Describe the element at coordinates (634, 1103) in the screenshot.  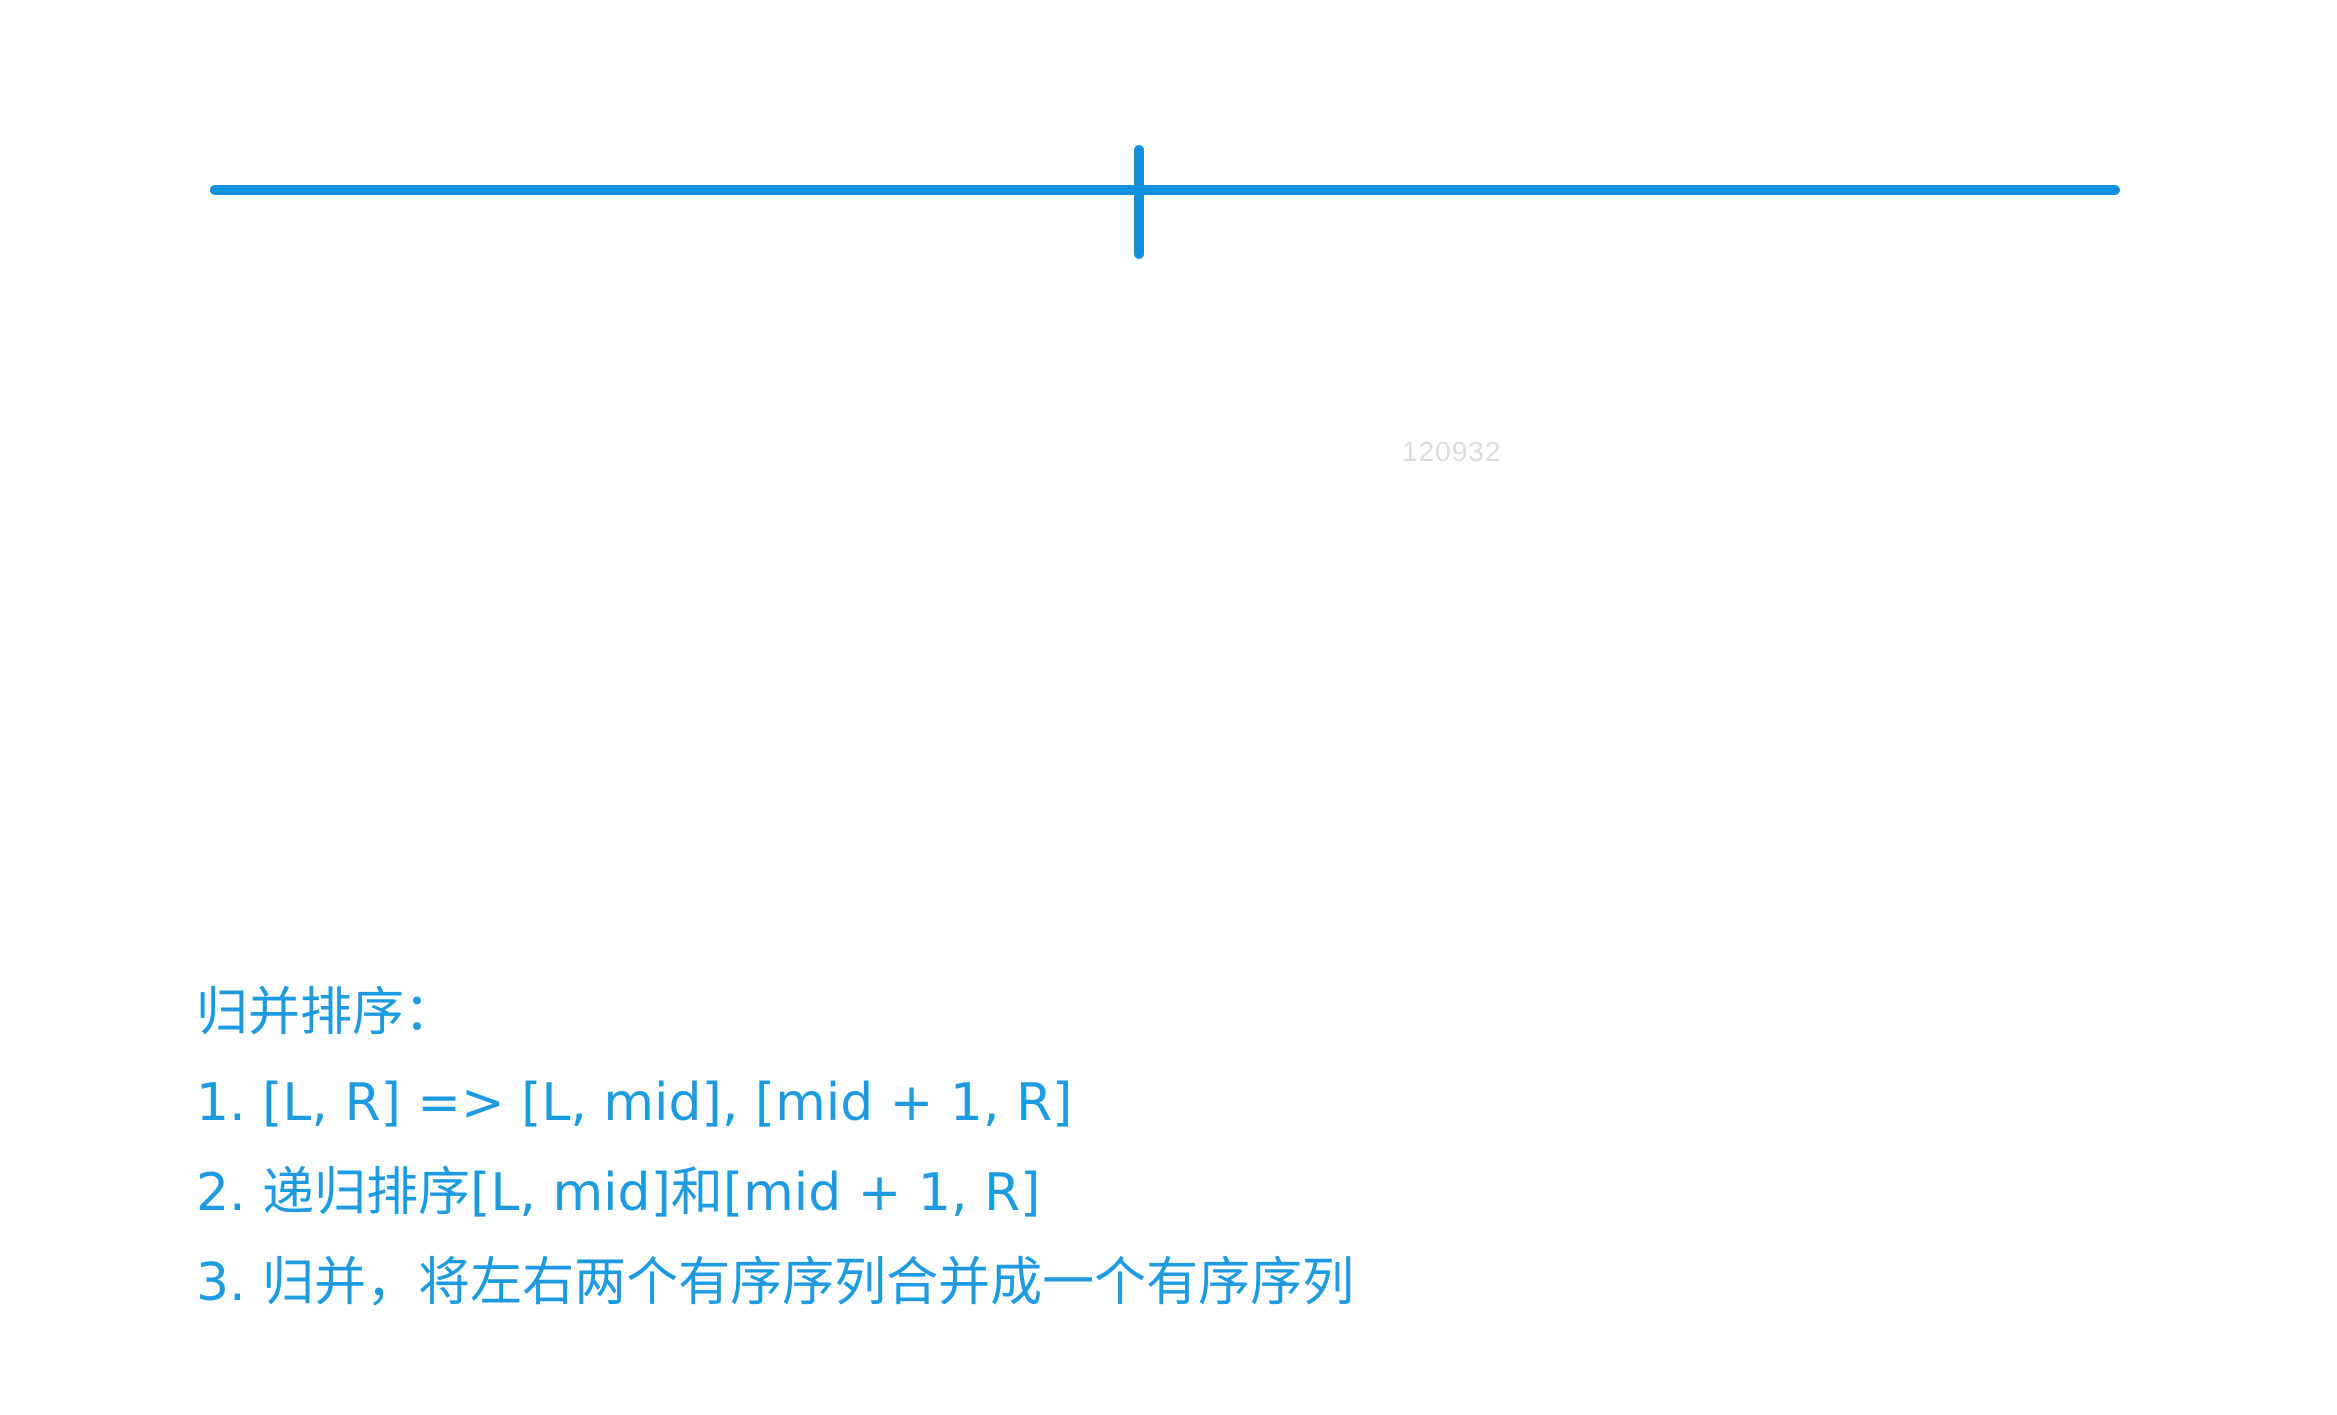
I see `step-1: 1. [L, R] => [L, mid], [mid + 1, R]` at that location.